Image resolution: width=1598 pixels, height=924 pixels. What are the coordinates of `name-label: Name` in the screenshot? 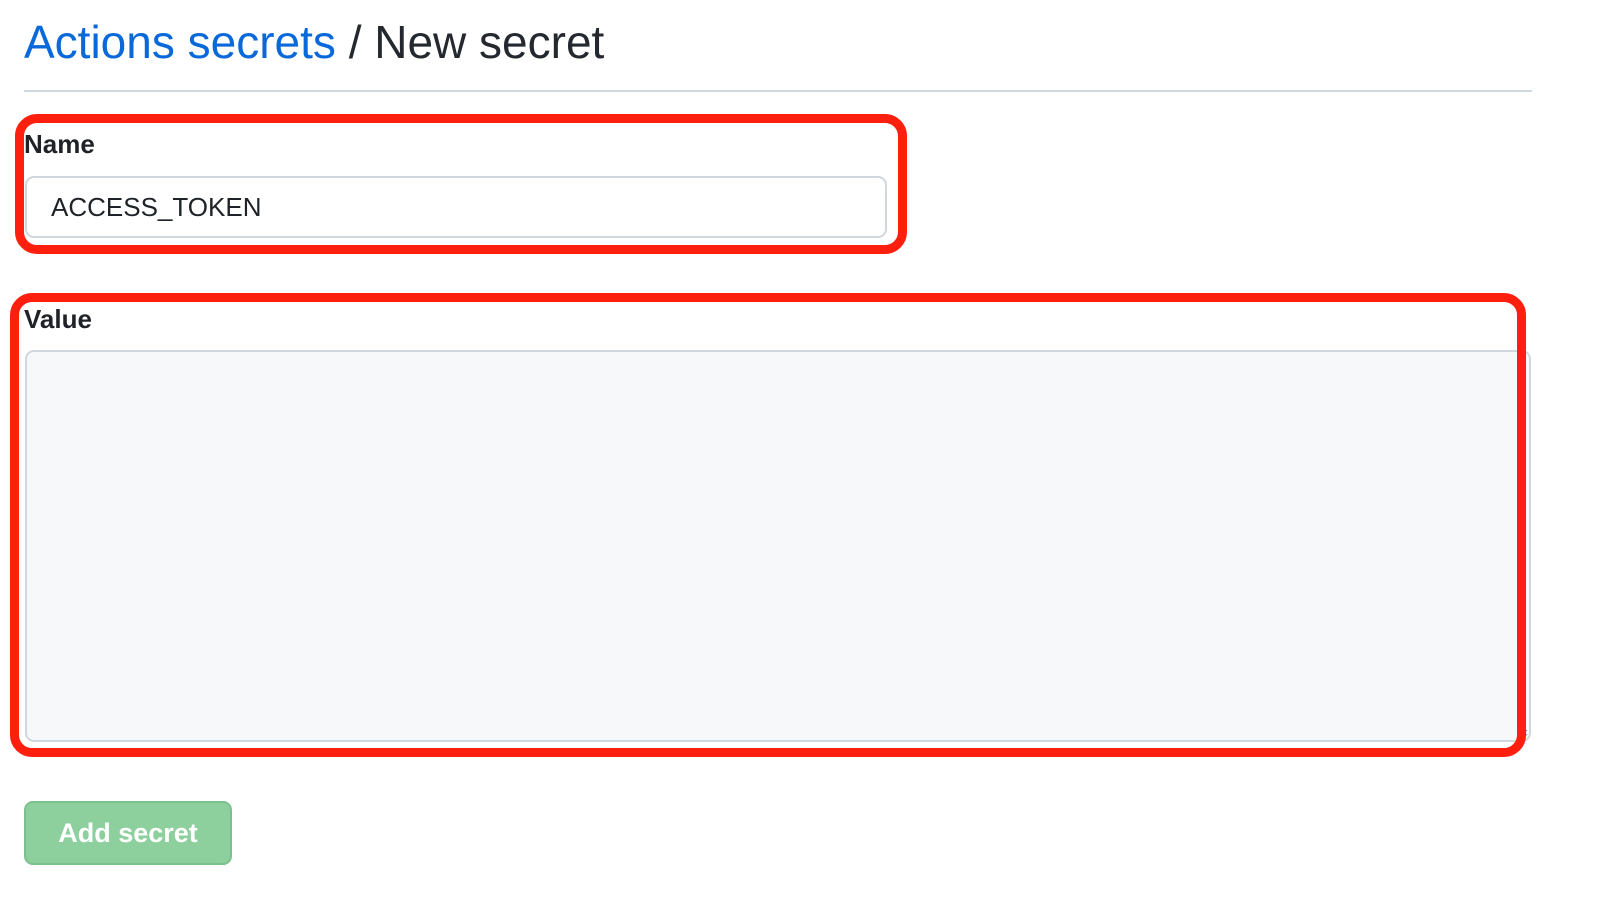 It's located at (59, 144).